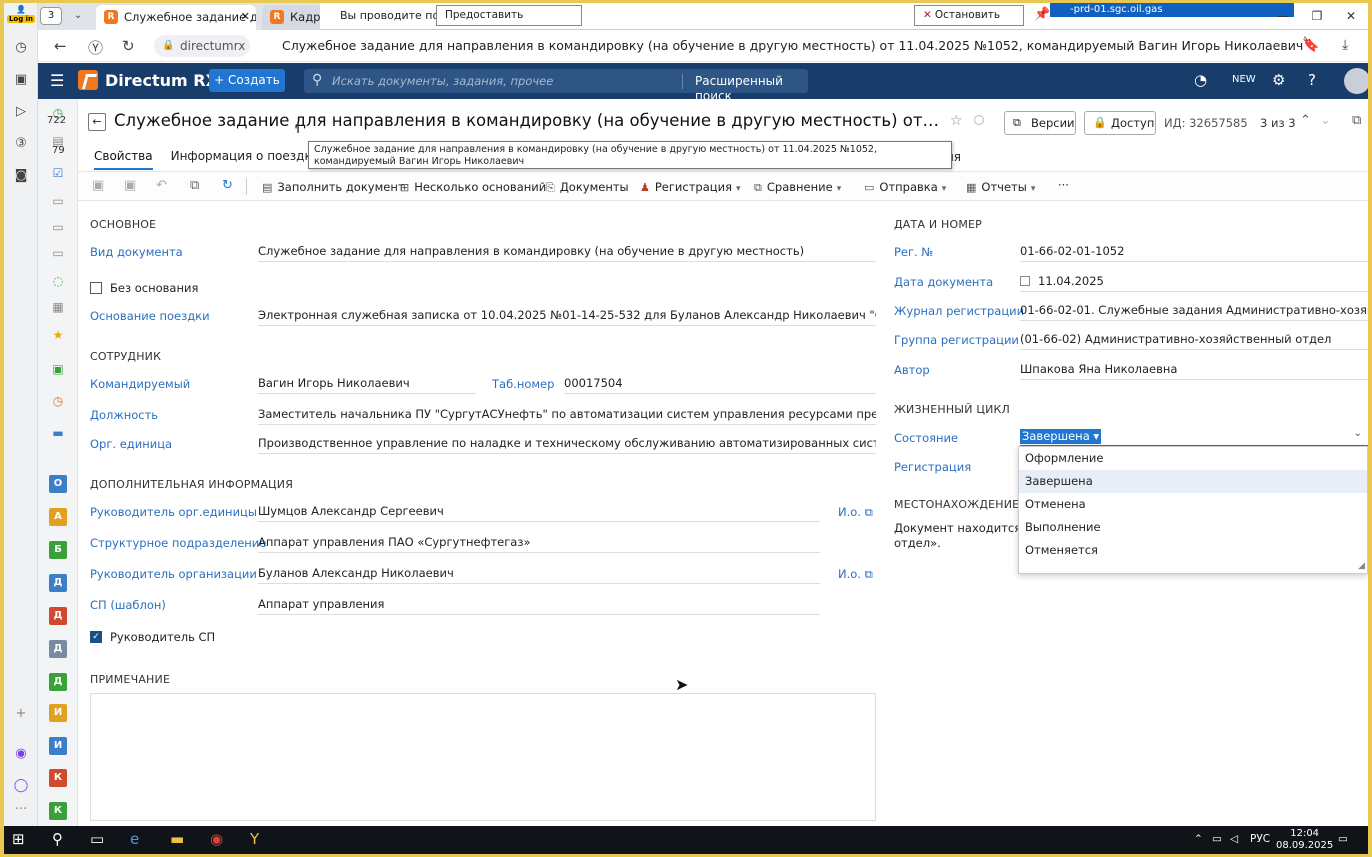  I want to click on stop-share-button: ✕Остановить показ, so click(969, 22).